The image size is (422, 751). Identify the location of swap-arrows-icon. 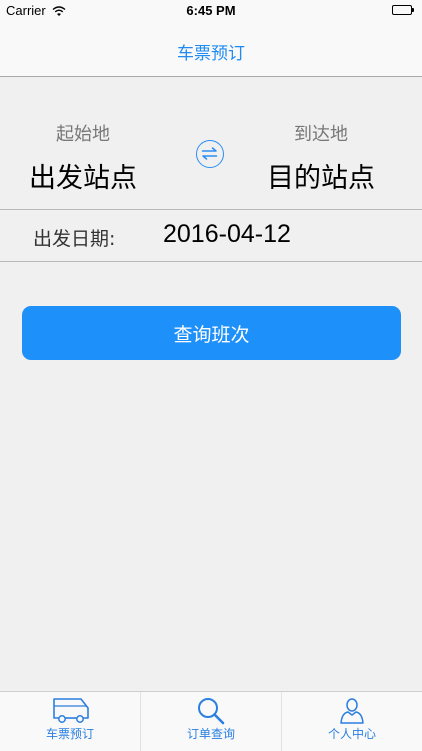
(209, 153).